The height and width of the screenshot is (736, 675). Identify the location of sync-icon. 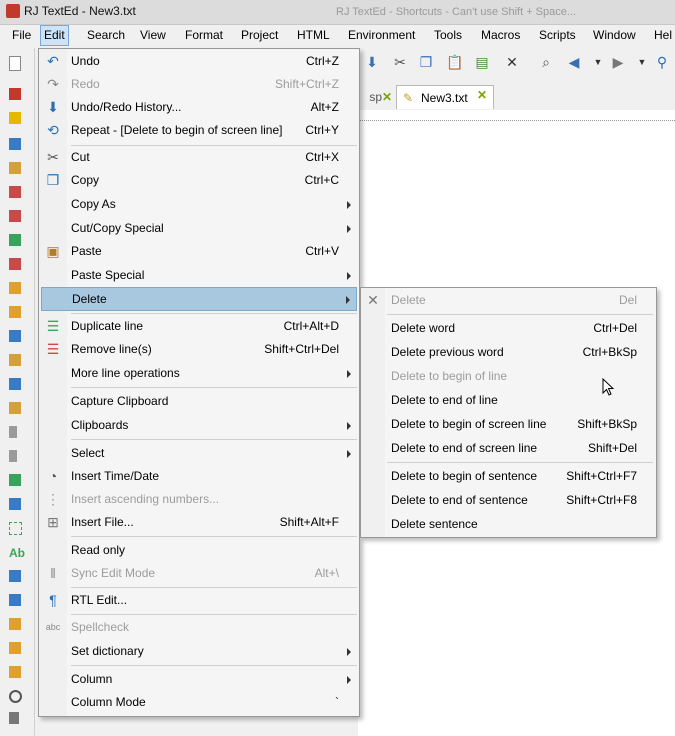
(14, 718).